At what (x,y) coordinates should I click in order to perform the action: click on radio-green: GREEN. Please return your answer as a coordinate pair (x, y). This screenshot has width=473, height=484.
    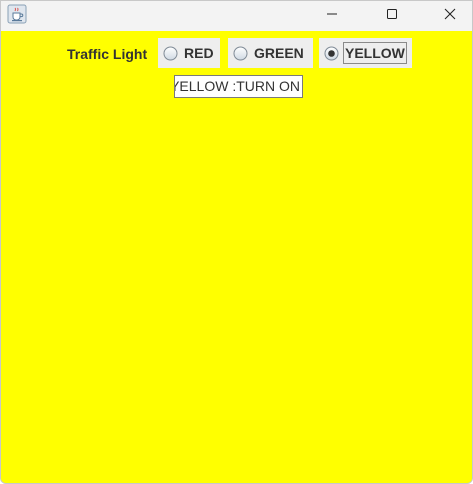
    Looking at the image, I should click on (270, 53).